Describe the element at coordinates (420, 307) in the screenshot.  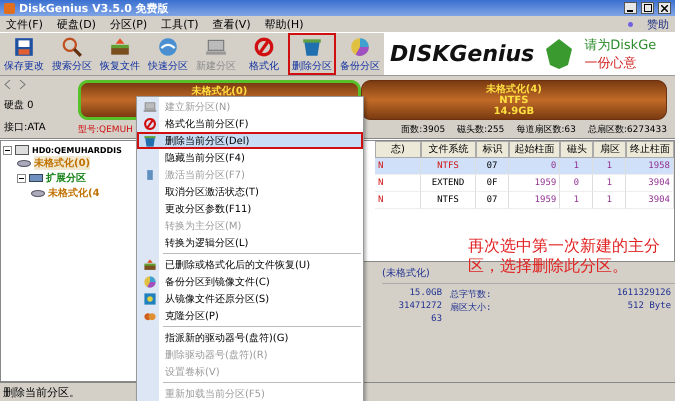
I see `detail-value: 31471272` at that location.